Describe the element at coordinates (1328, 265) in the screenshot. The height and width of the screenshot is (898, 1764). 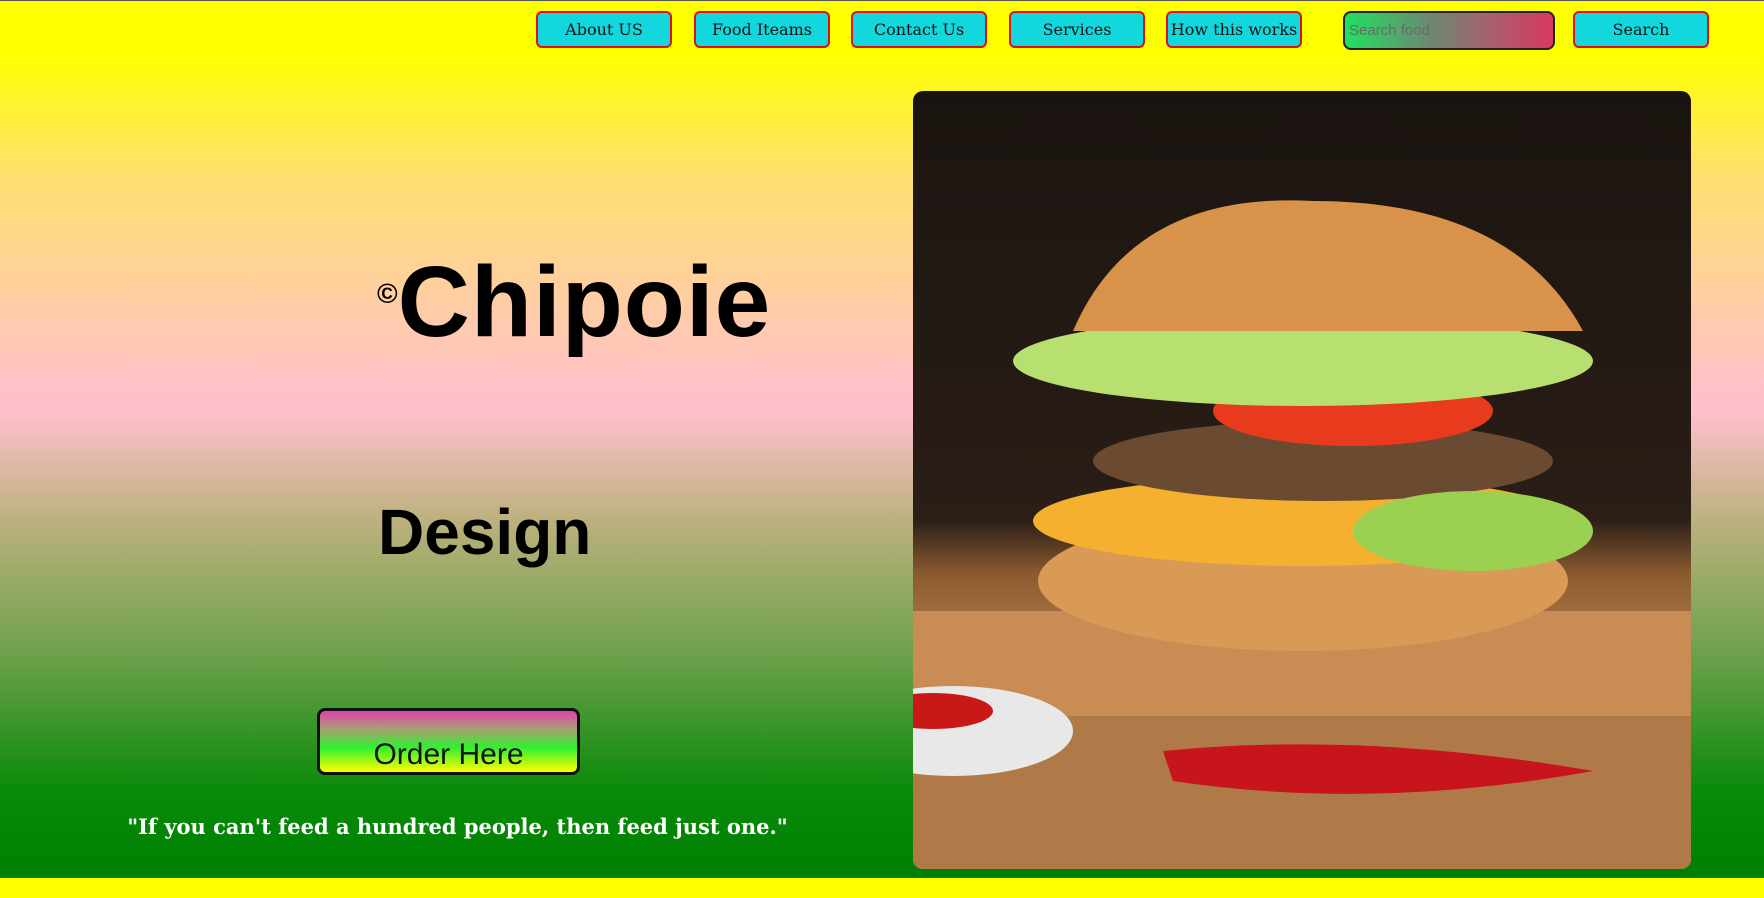
I see `top-bun` at that location.